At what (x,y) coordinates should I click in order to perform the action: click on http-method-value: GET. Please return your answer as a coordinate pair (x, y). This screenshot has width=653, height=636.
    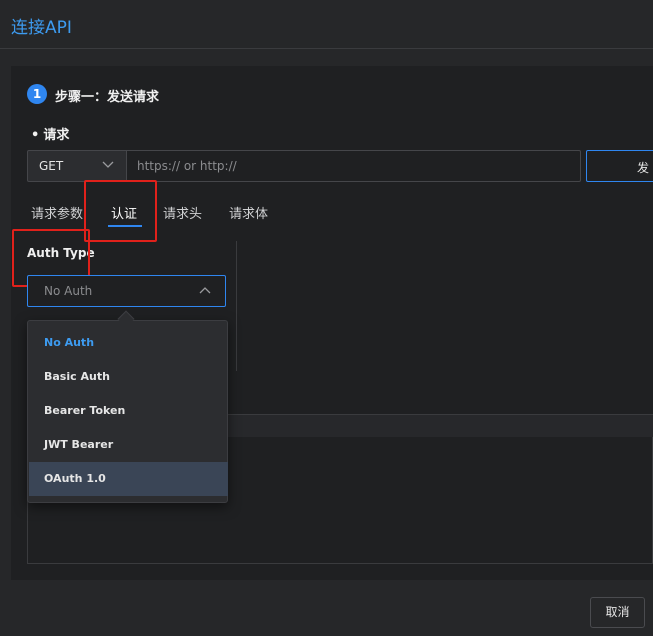
    Looking at the image, I should click on (51, 166).